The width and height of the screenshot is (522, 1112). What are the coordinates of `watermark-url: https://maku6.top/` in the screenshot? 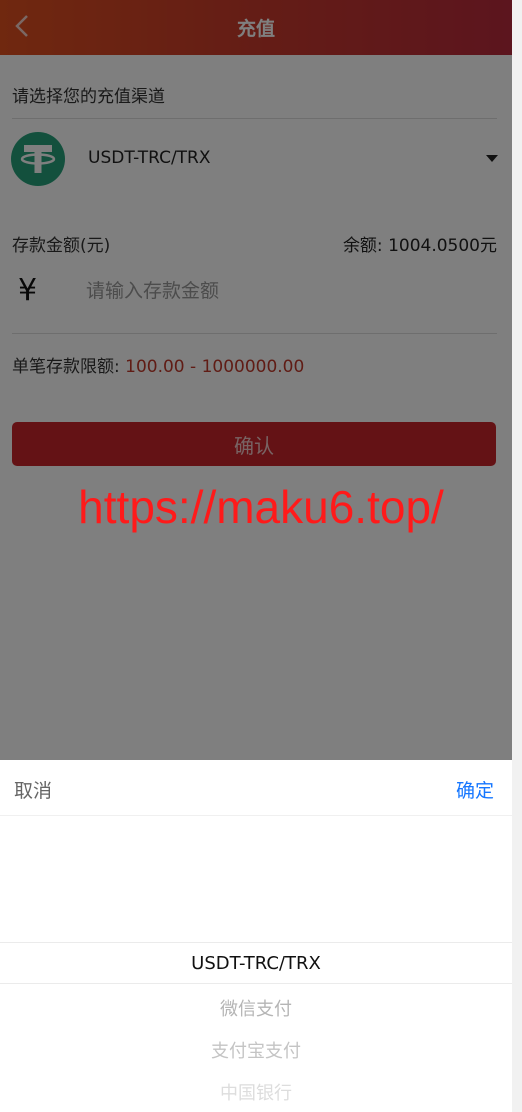 It's located at (261, 507).